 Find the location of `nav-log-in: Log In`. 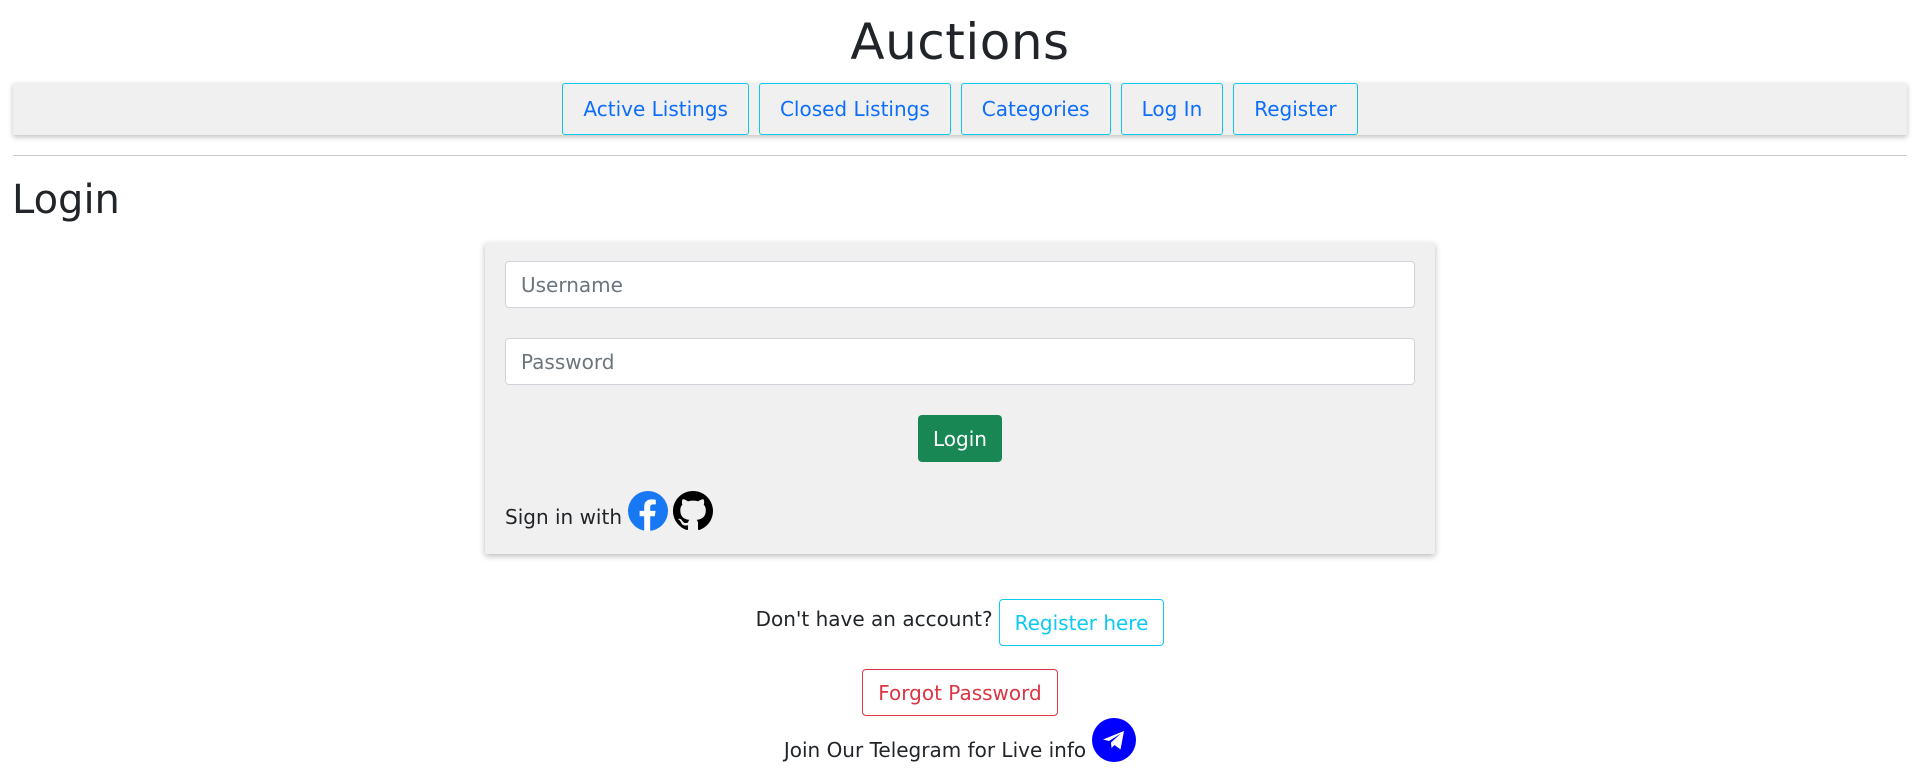

nav-log-in: Log In is located at coordinates (1172, 109).